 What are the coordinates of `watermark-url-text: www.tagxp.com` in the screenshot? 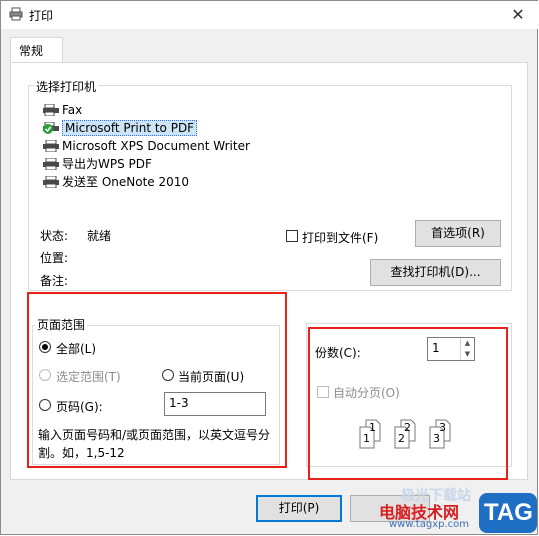 It's located at (429, 524).